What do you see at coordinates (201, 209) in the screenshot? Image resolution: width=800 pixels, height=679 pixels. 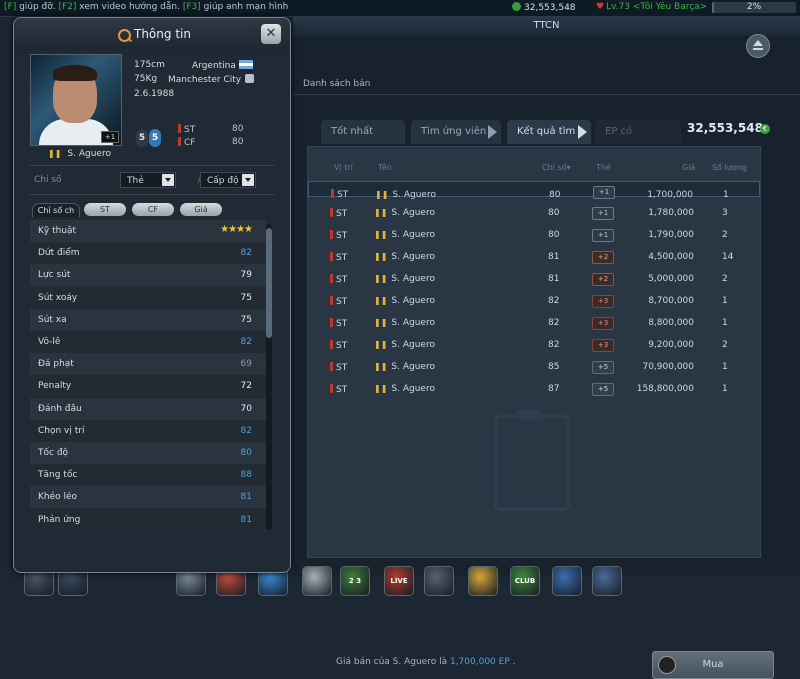 I see `tab-price: Giá` at bounding box center [201, 209].